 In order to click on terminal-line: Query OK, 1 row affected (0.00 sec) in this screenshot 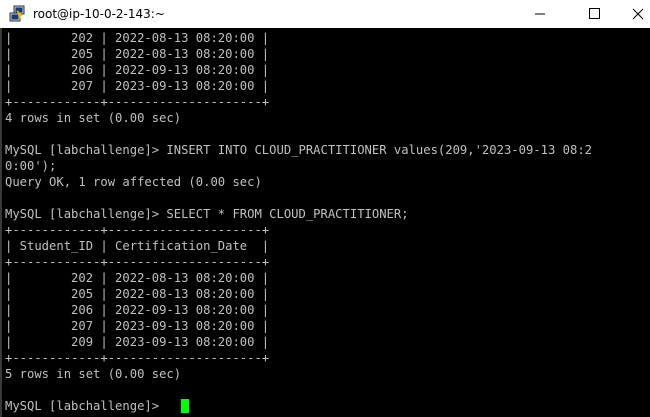, I will do `click(133, 182)`.